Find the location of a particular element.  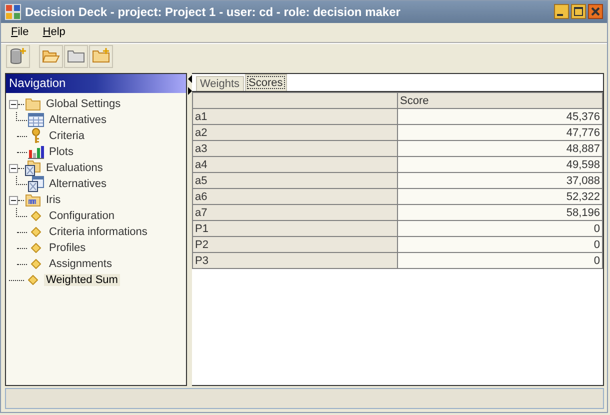

column-header: Score is located at coordinates (500, 100).